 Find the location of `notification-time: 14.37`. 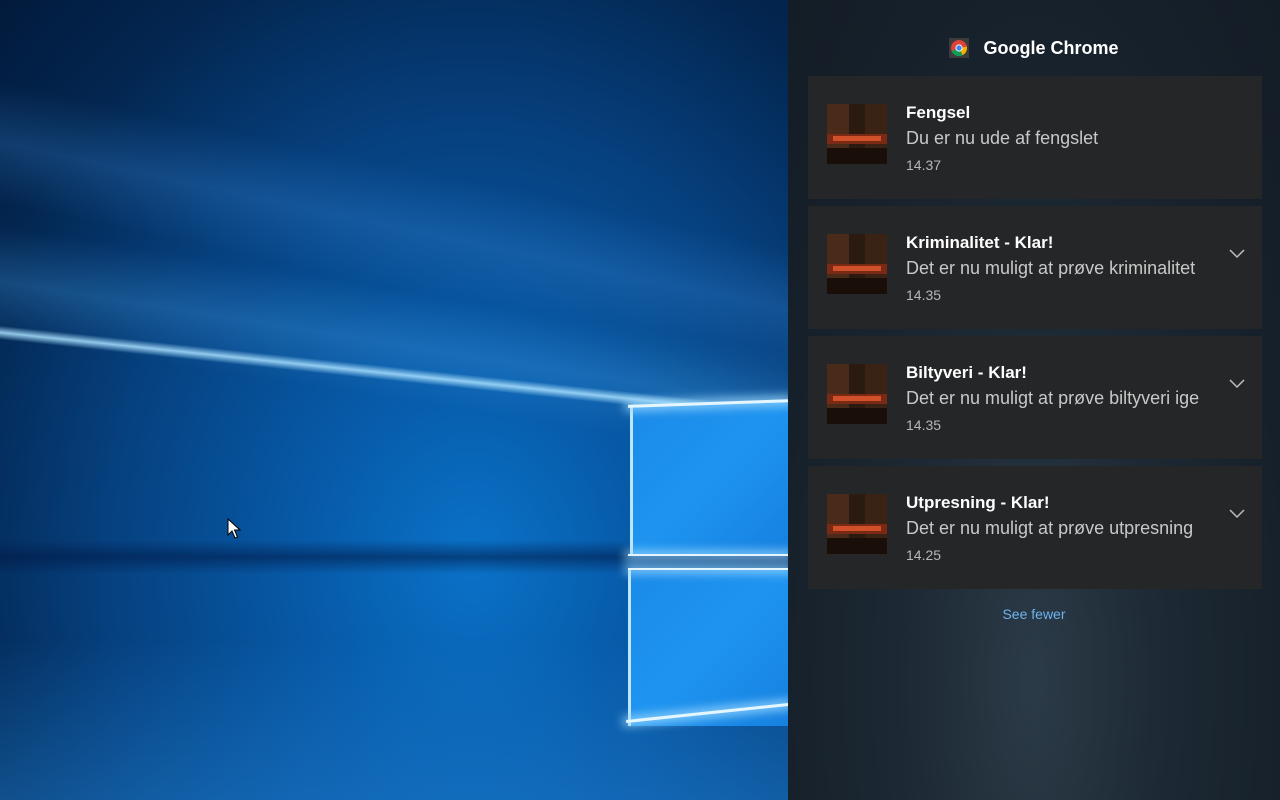

notification-time: 14.37 is located at coordinates (924, 165).